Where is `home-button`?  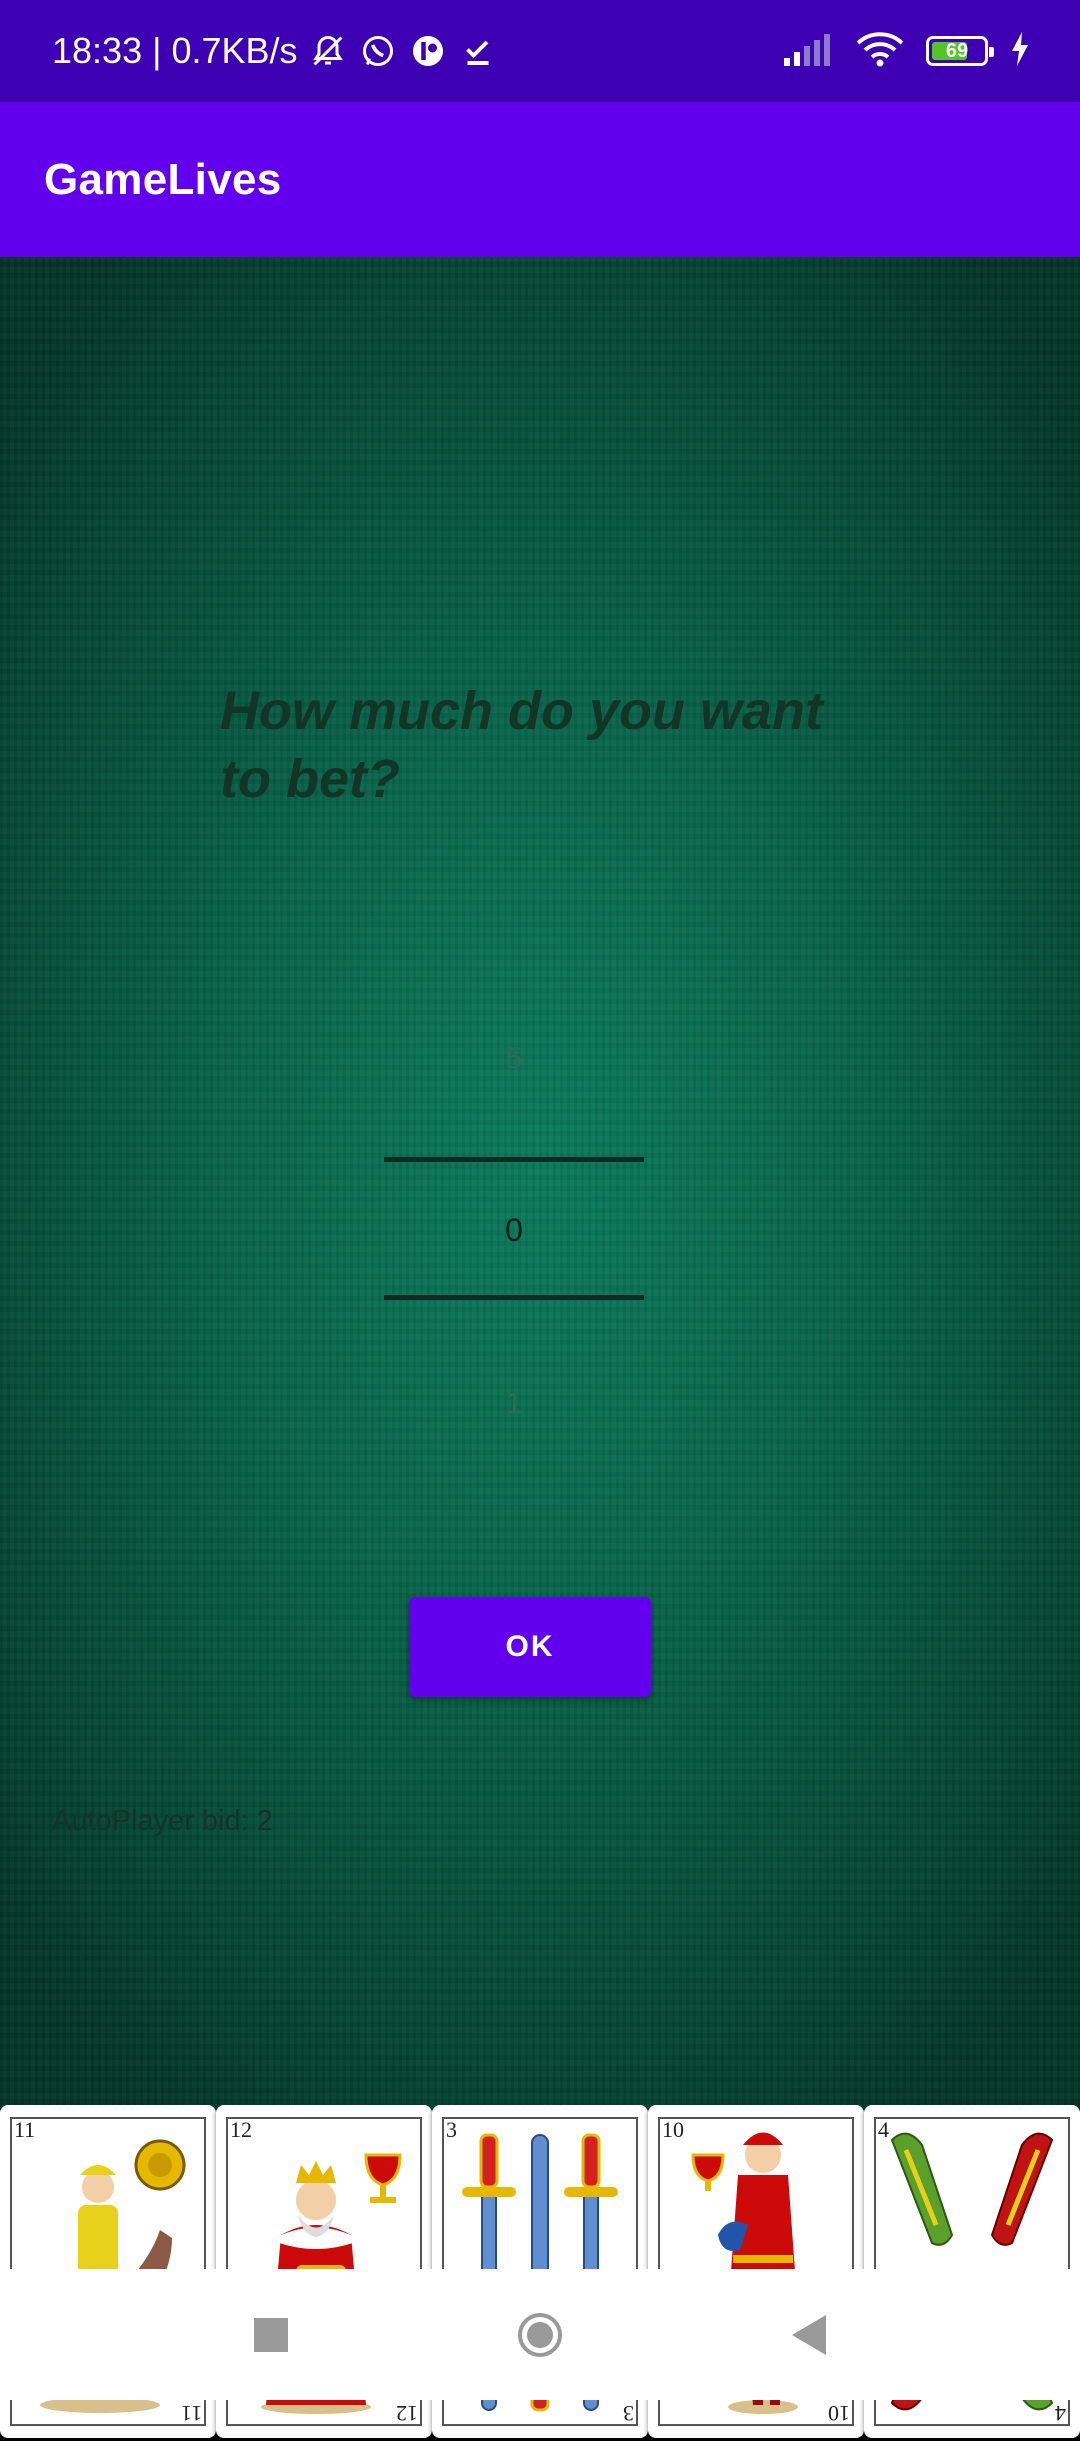
home-button is located at coordinates (540, 2334).